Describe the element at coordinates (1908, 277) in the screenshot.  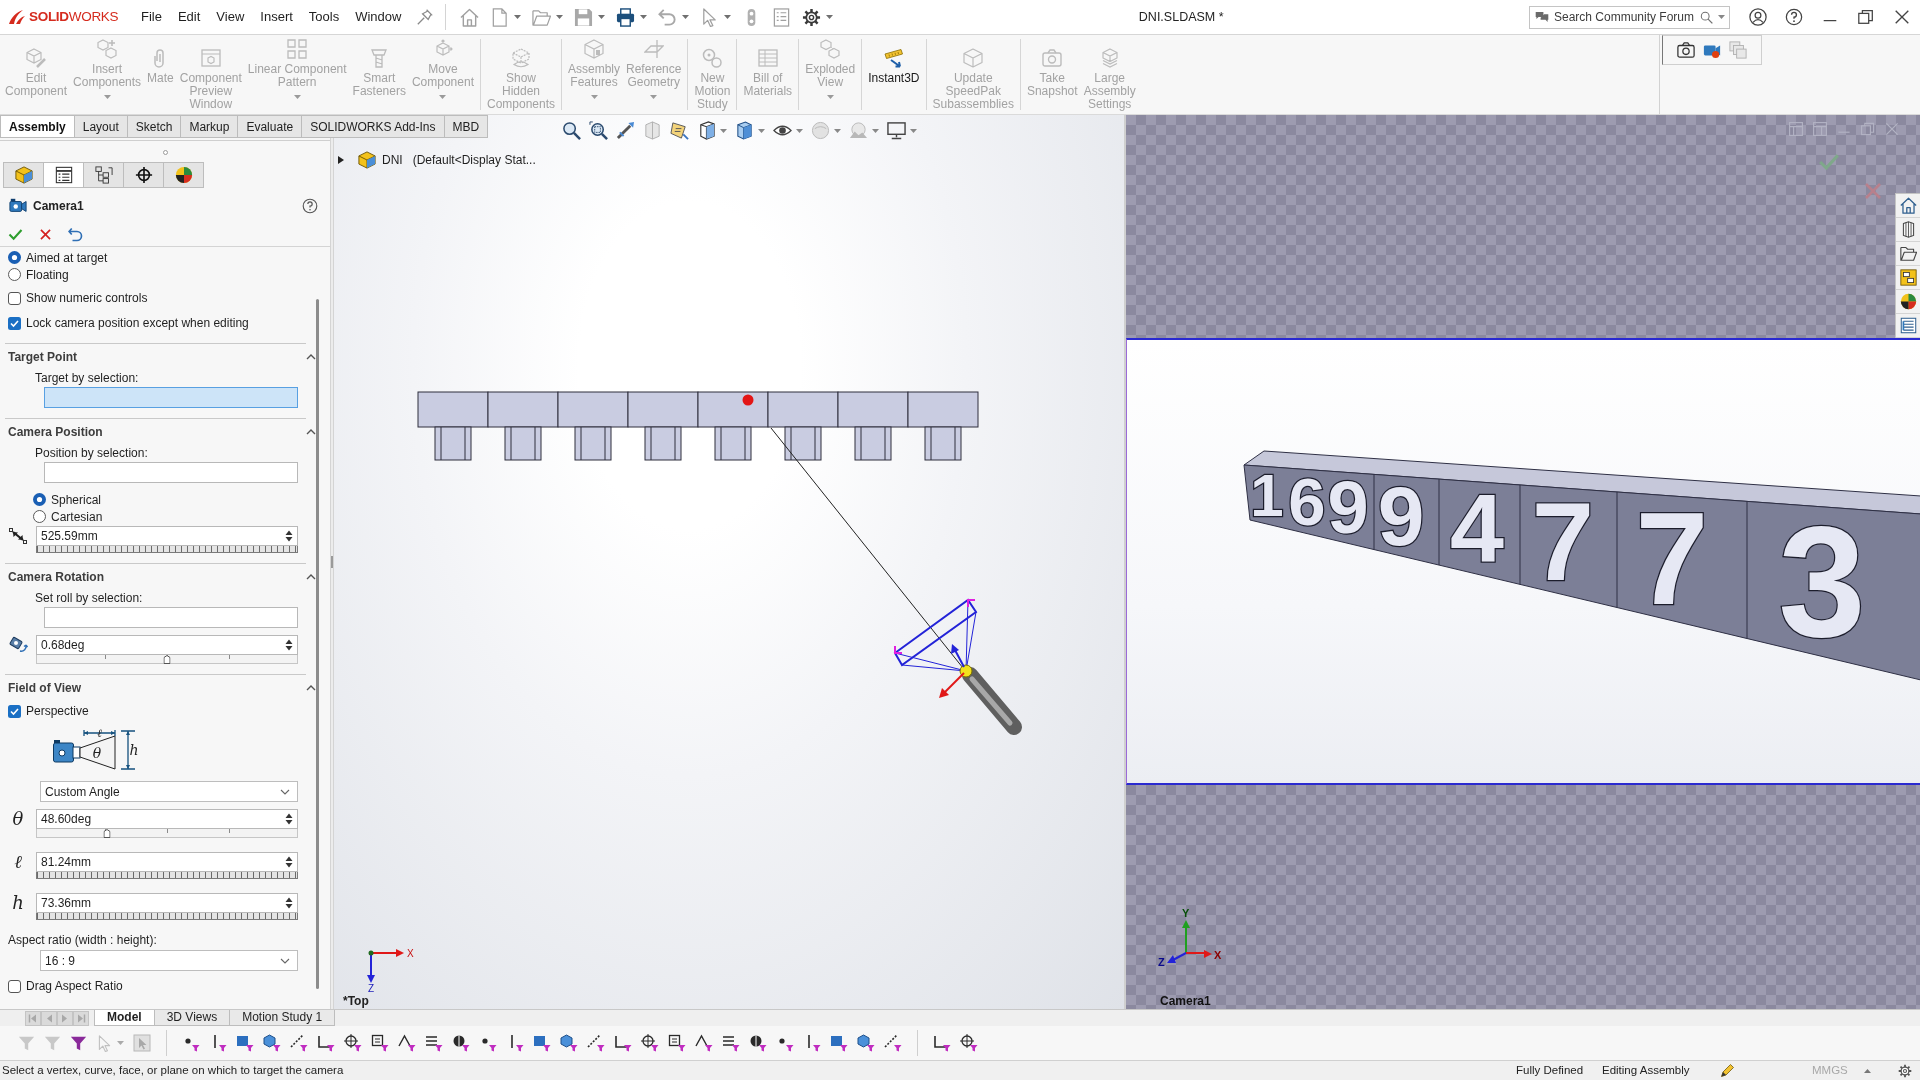
I see `view-palette-icon` at that location.